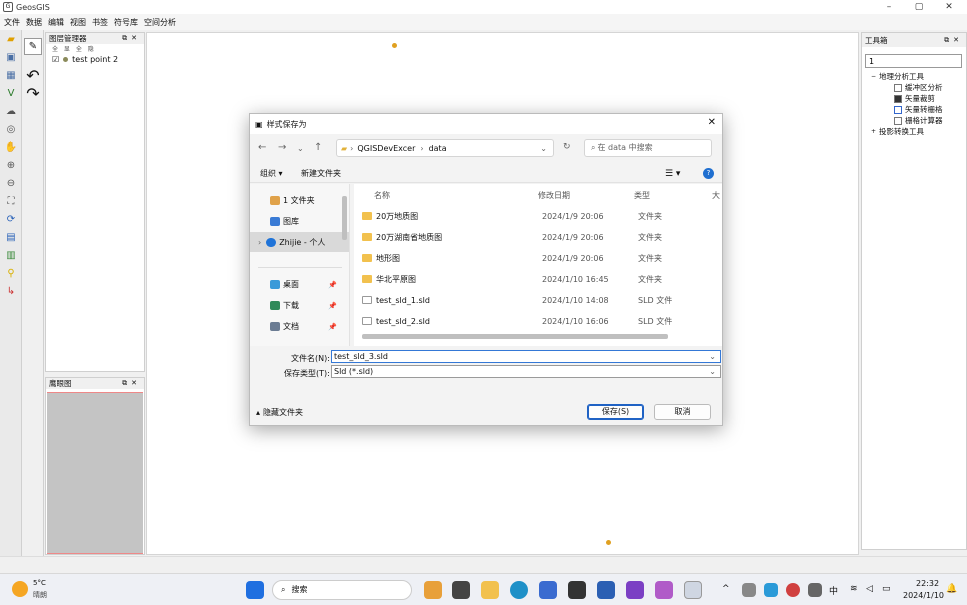 The image size is (967, 605). I want to click on app-icon, so click(664, 590).